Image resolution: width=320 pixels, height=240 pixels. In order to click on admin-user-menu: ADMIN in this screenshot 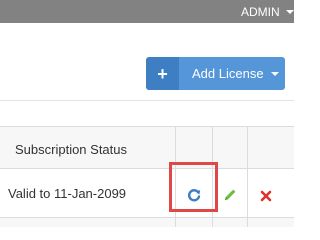, I will do `click(267, 12)`.